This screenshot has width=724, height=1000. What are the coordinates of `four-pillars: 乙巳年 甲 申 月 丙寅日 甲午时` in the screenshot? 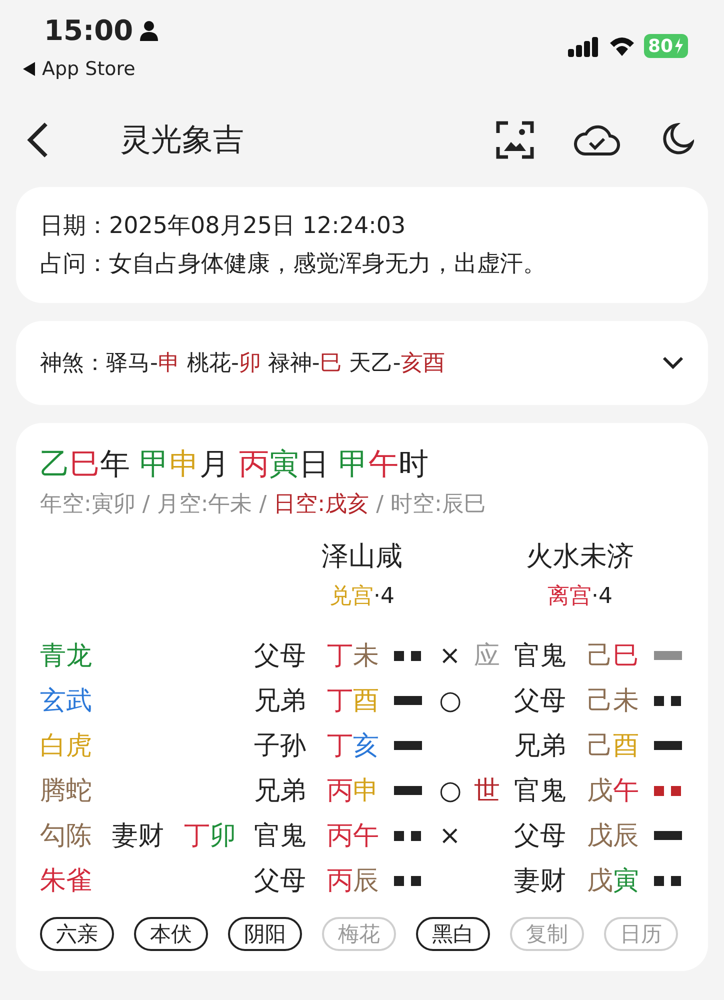 It's located at (235, 465).